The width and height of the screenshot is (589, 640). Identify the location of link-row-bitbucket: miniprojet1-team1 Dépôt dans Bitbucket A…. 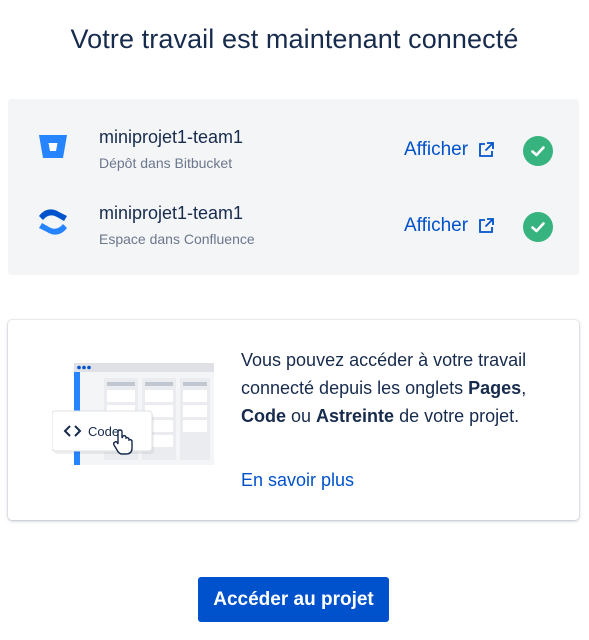
(293, 149).